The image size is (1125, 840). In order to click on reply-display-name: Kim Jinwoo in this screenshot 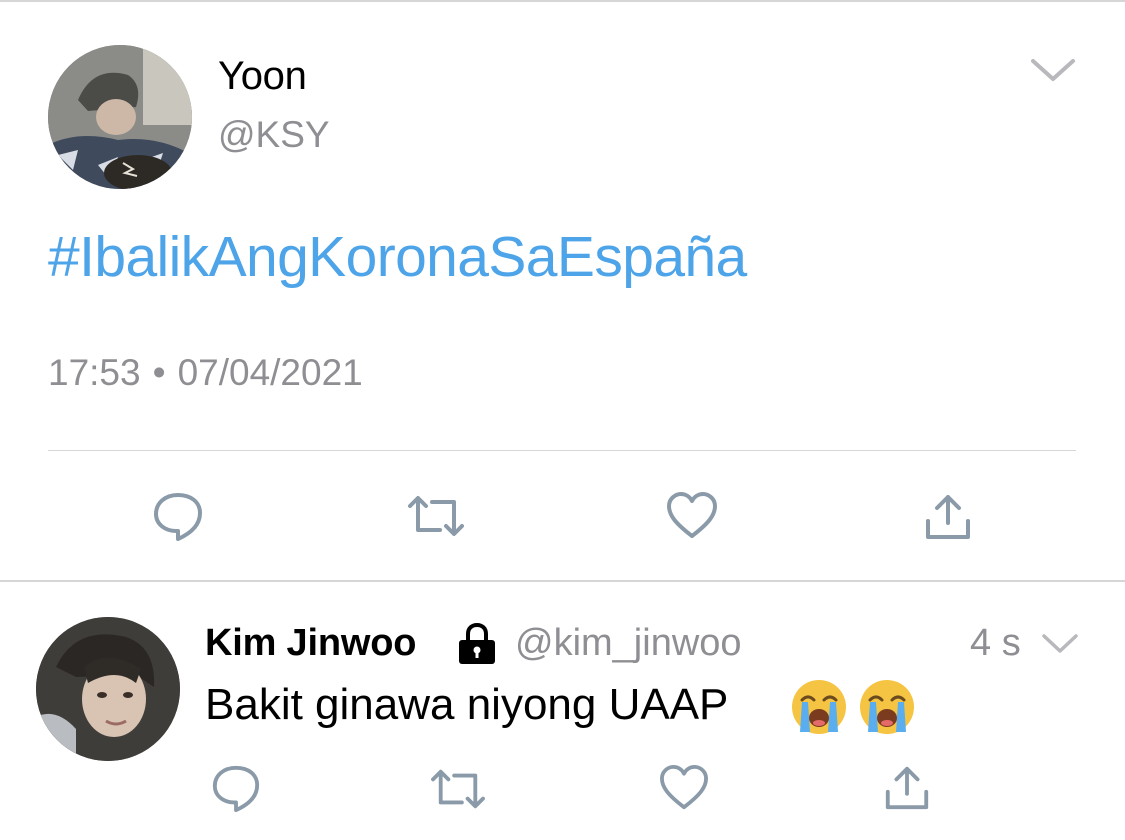, I will do `click(310, 643)`.